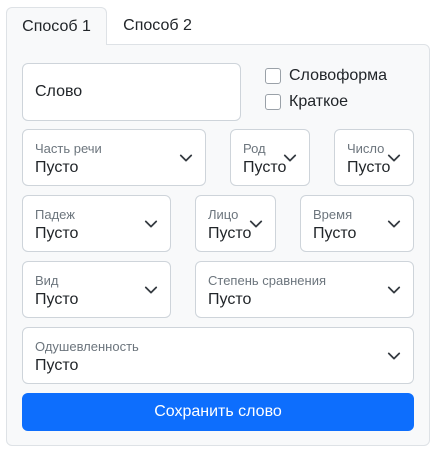 The image size is (436, 451). Describe the element at coordinates (114, 157) in the screenshot. I see `part-of-speech-select: Часть речи Пусто` at that location.